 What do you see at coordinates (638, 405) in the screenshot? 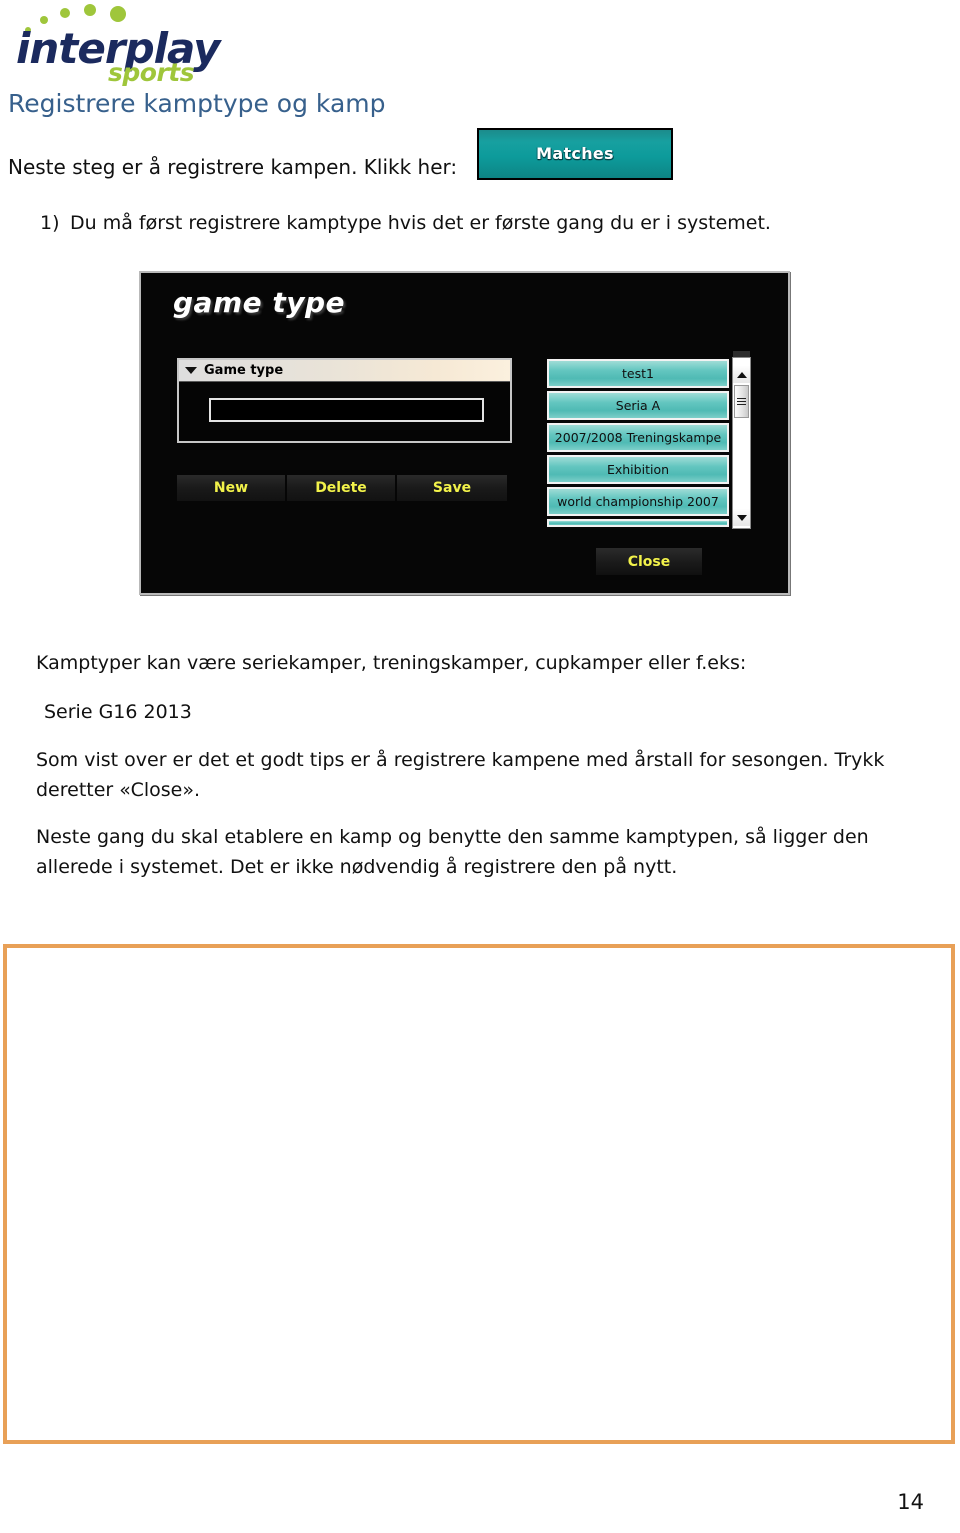
I see `list-item: Seria A` at bounding box center [638, 405].